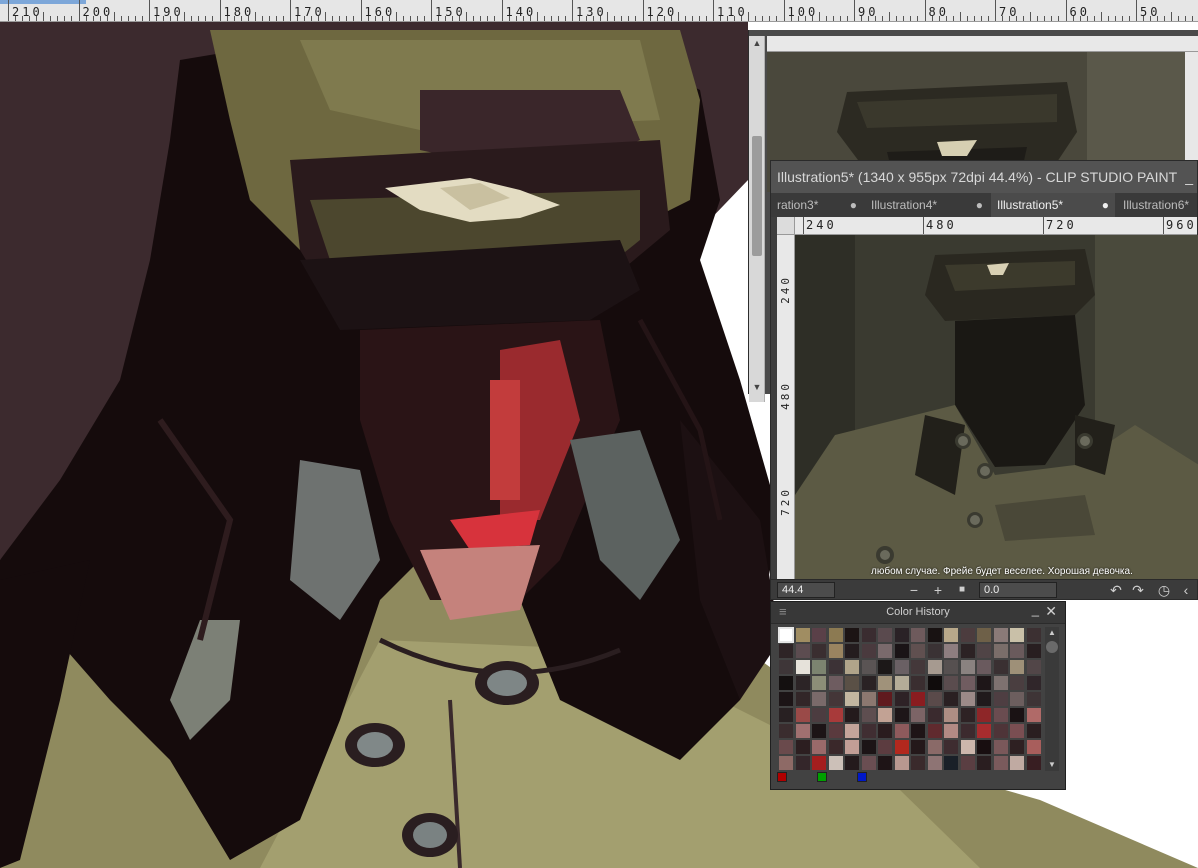  I want to click on selected-color-swatch, so click(786, 635).